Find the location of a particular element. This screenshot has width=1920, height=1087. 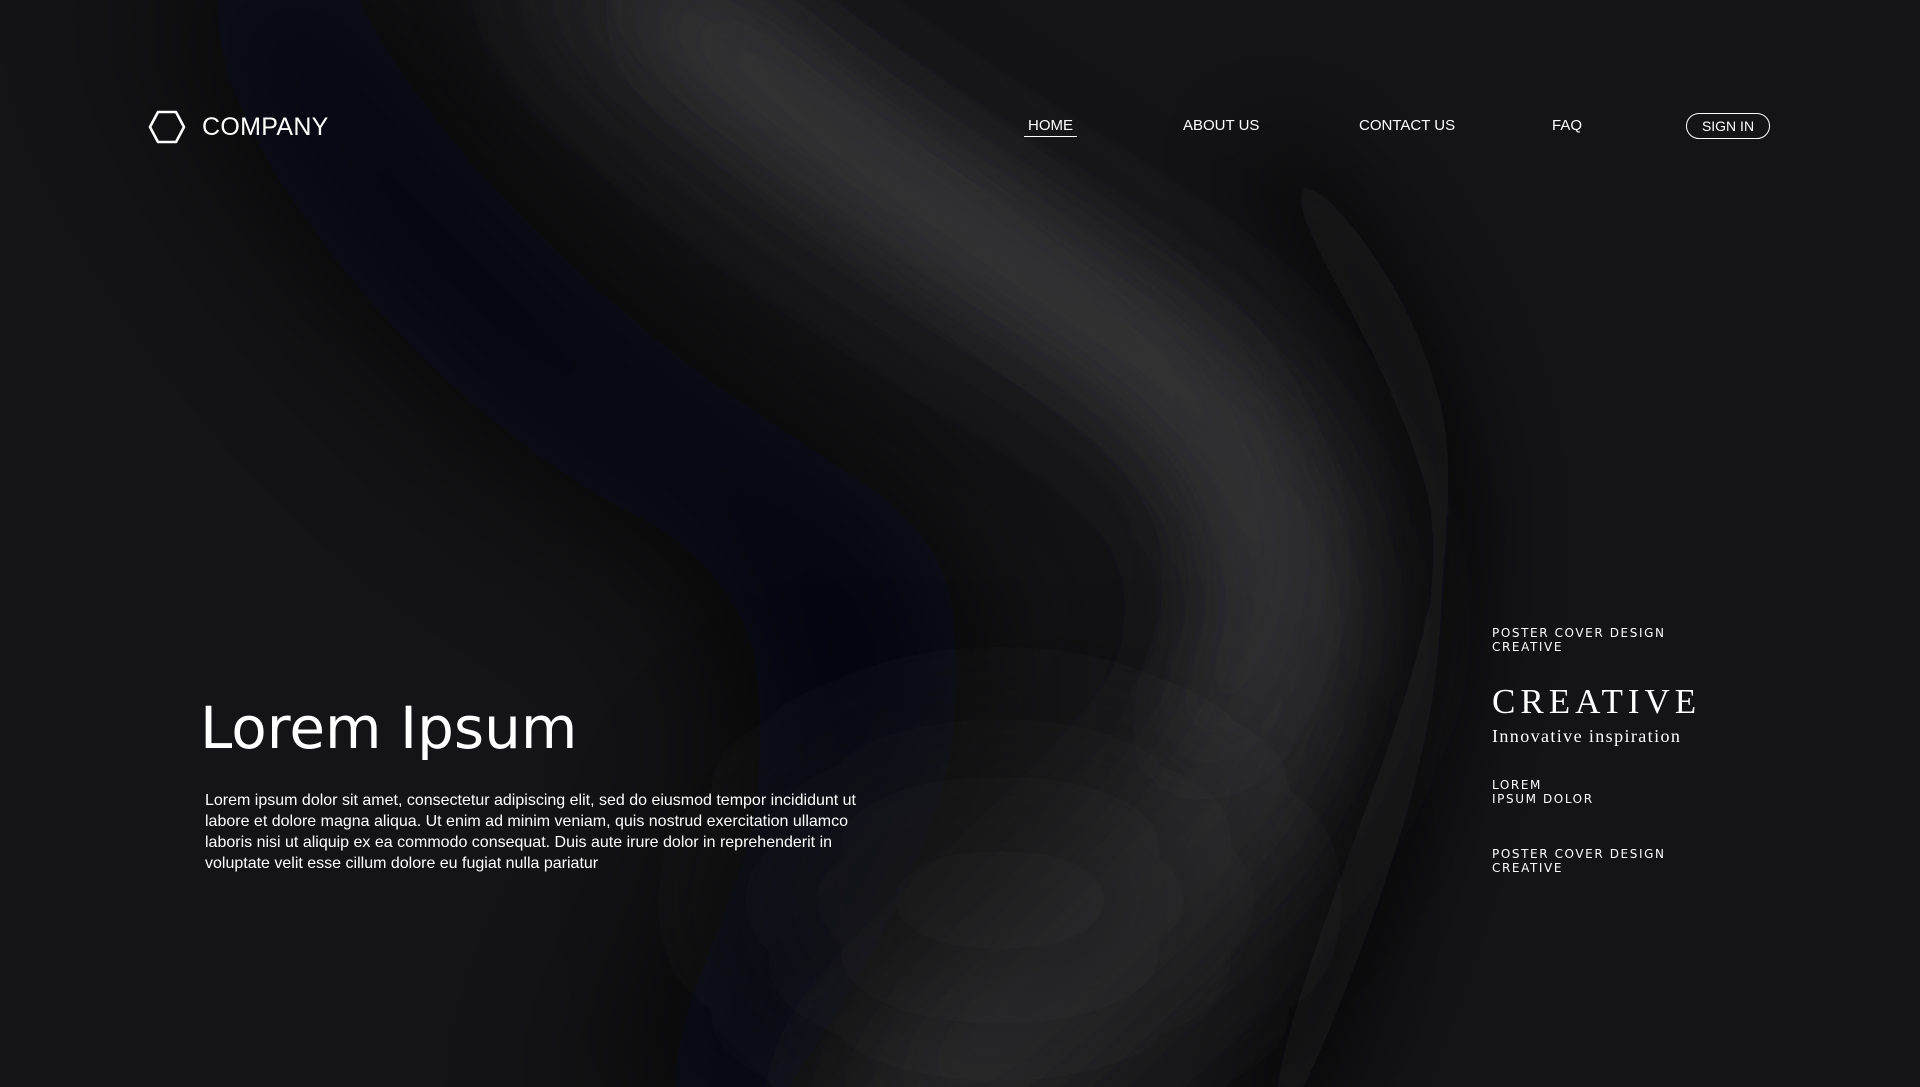

side-block-poster-top: POSTER COVER DESIGN CREATIVE is located at coordinates (1579, 640).